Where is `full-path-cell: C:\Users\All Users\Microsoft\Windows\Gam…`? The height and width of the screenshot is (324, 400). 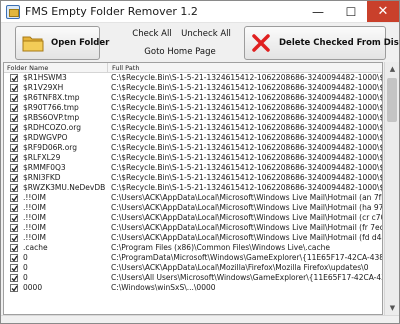
full-path-cell: C:\Users\All Users\Microsoft\Windows\Gam… is located at coordinates (247, 277).